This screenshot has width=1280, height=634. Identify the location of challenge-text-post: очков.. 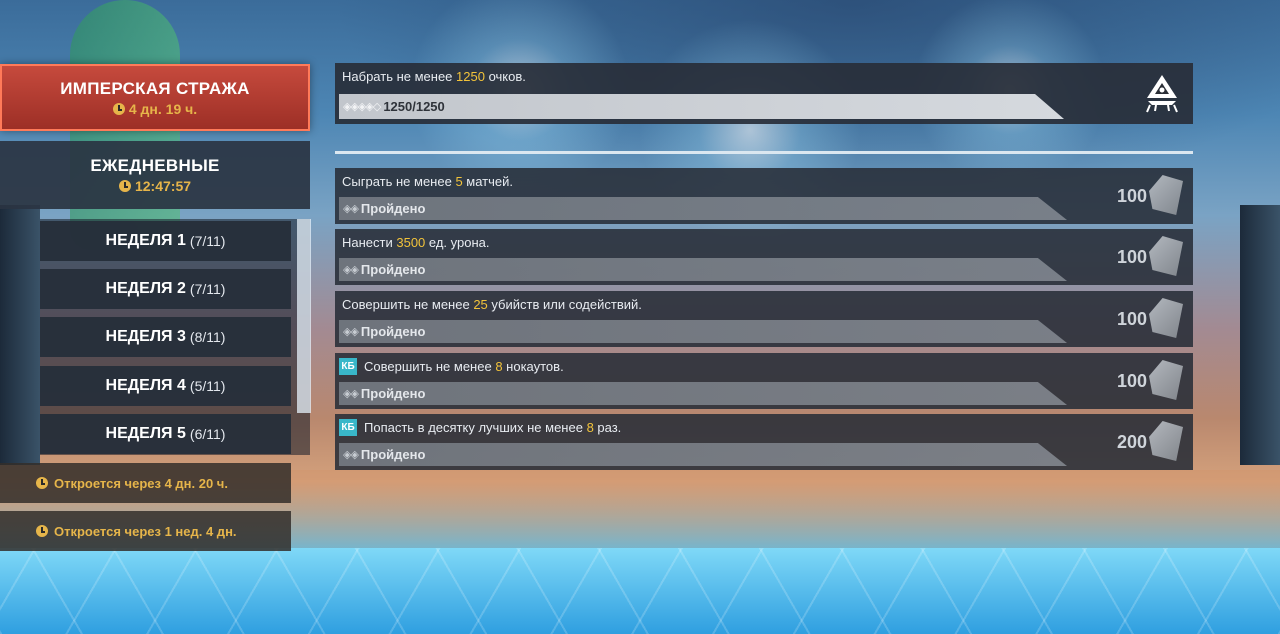
(505, 76).